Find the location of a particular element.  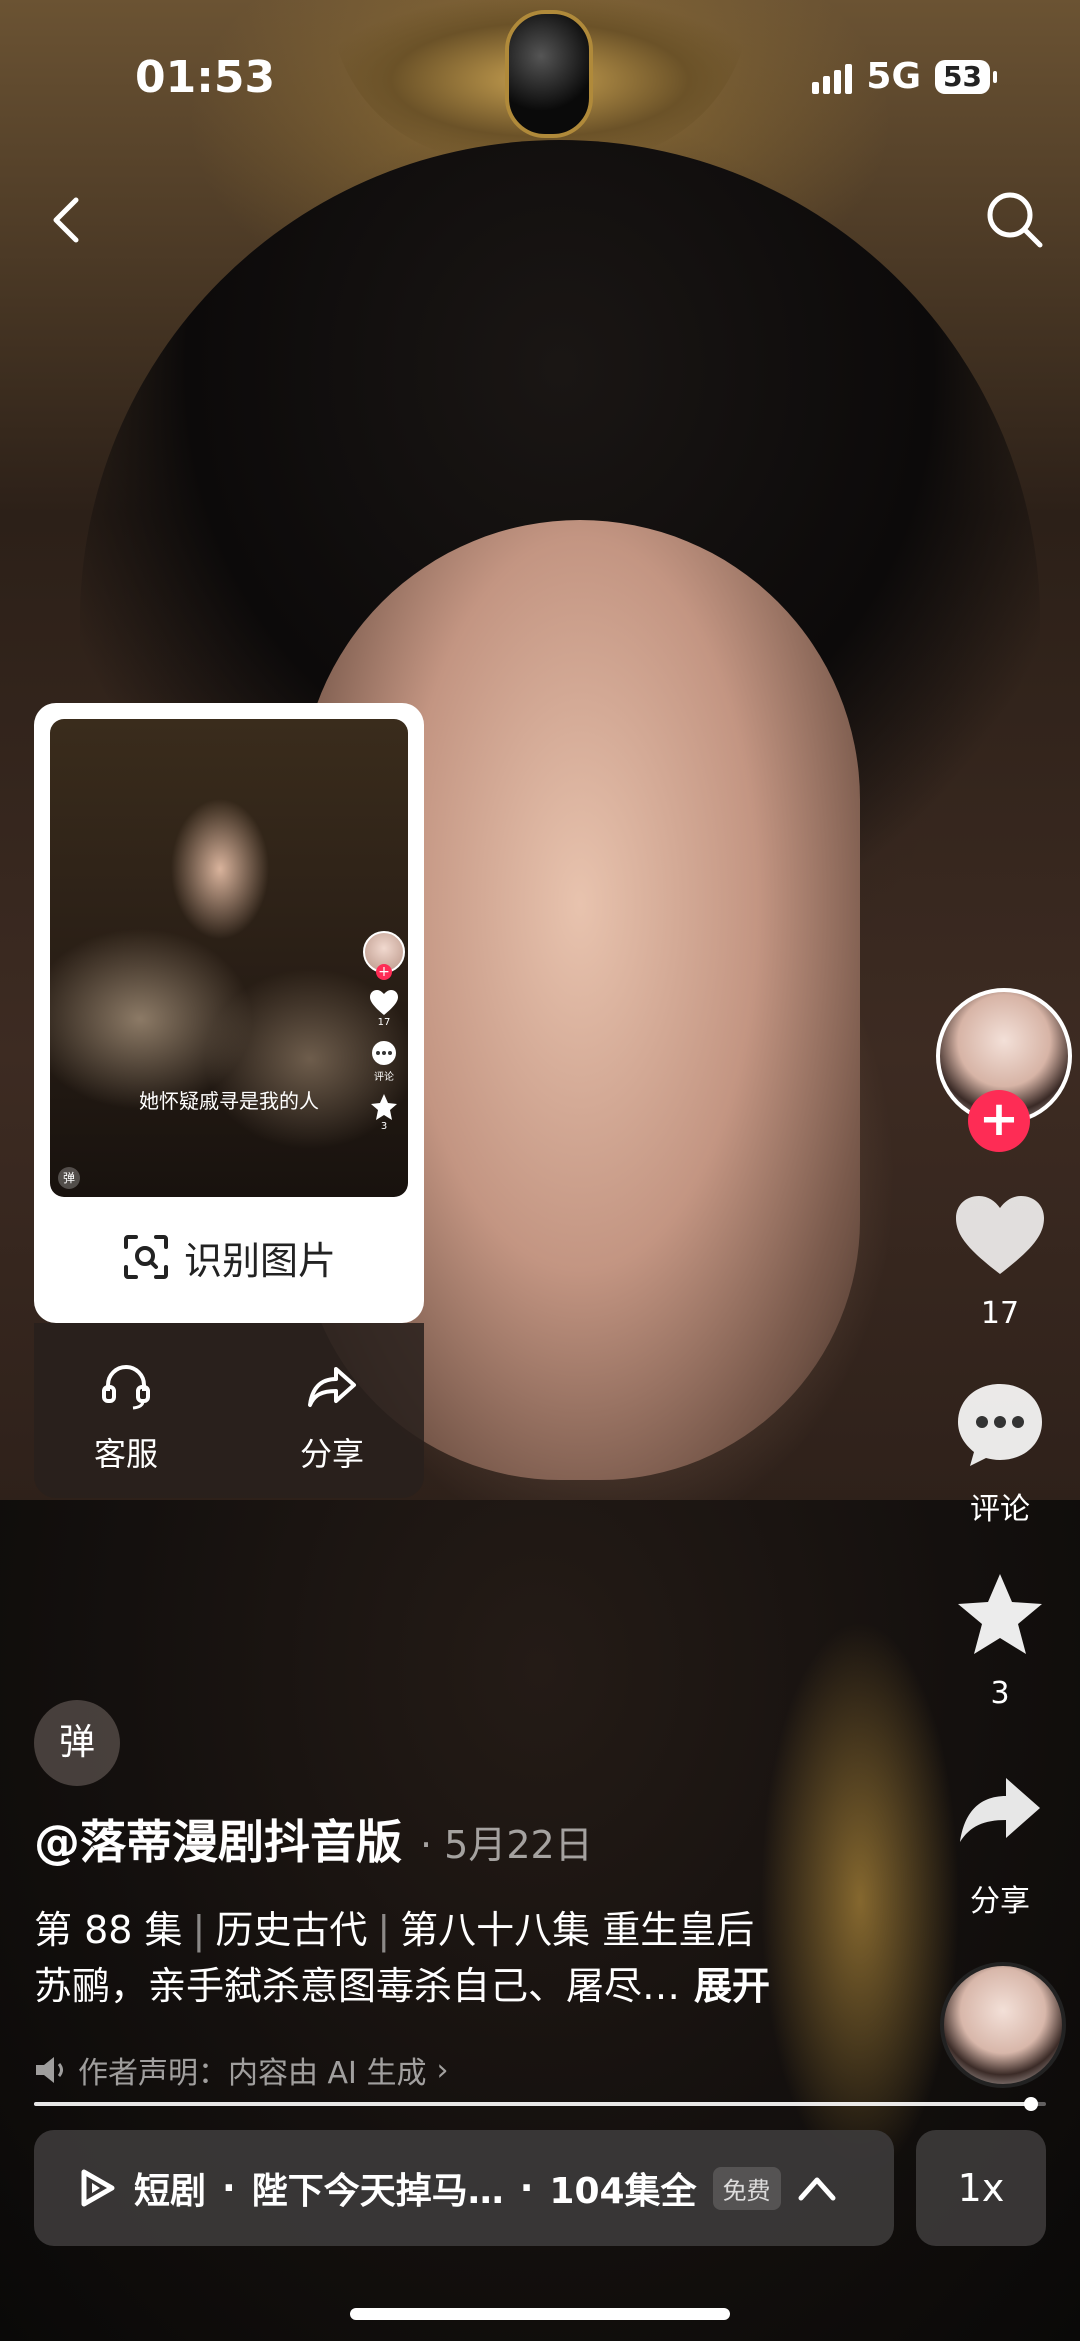

status-time: 01:53 is located at coordinates (205, 77).